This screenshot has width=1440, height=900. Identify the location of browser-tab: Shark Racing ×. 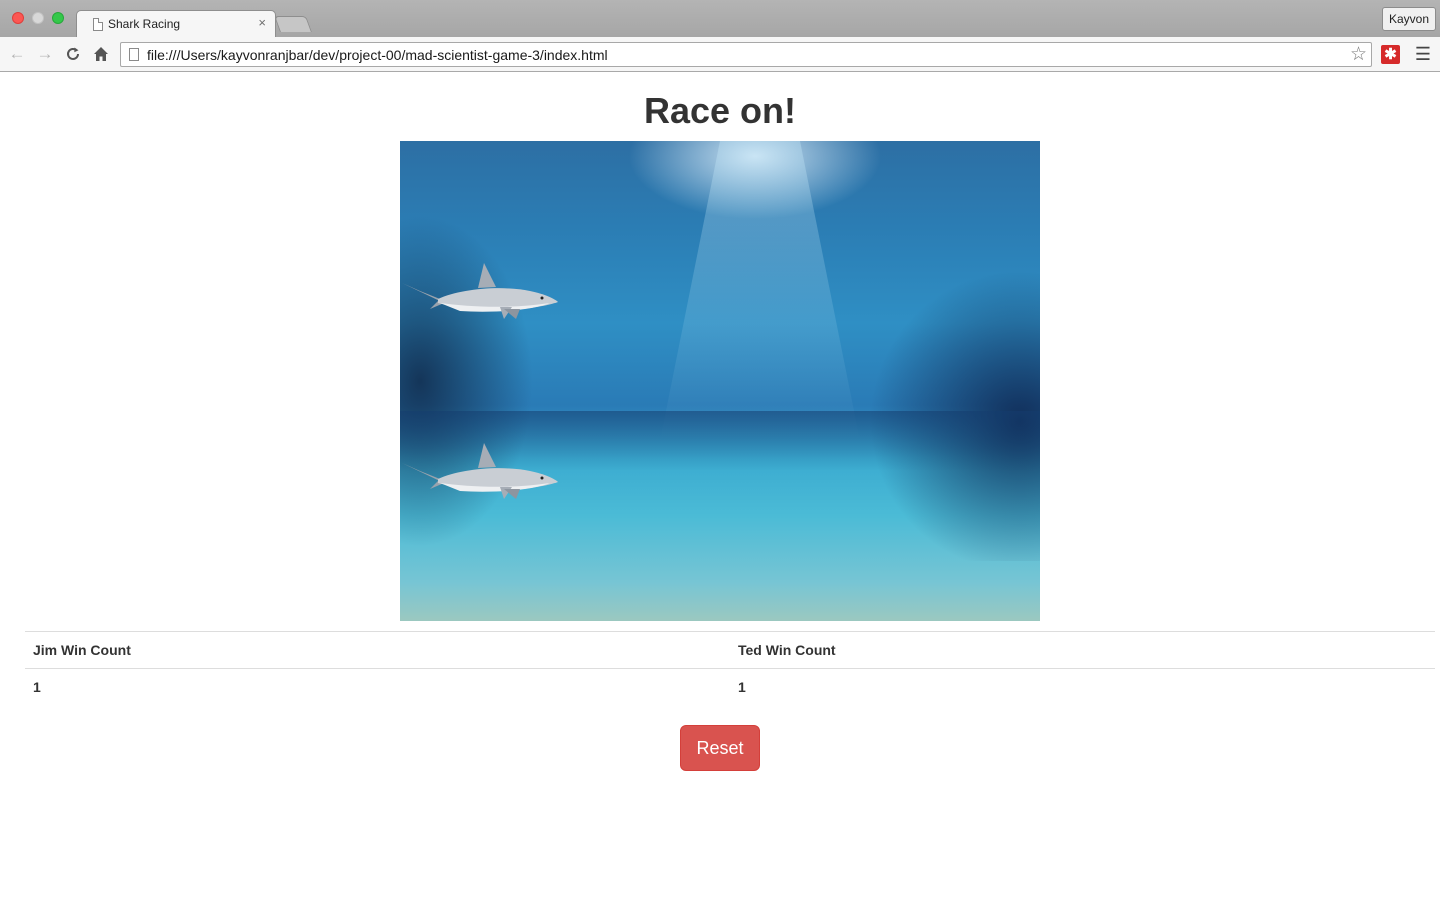
(176, 24).